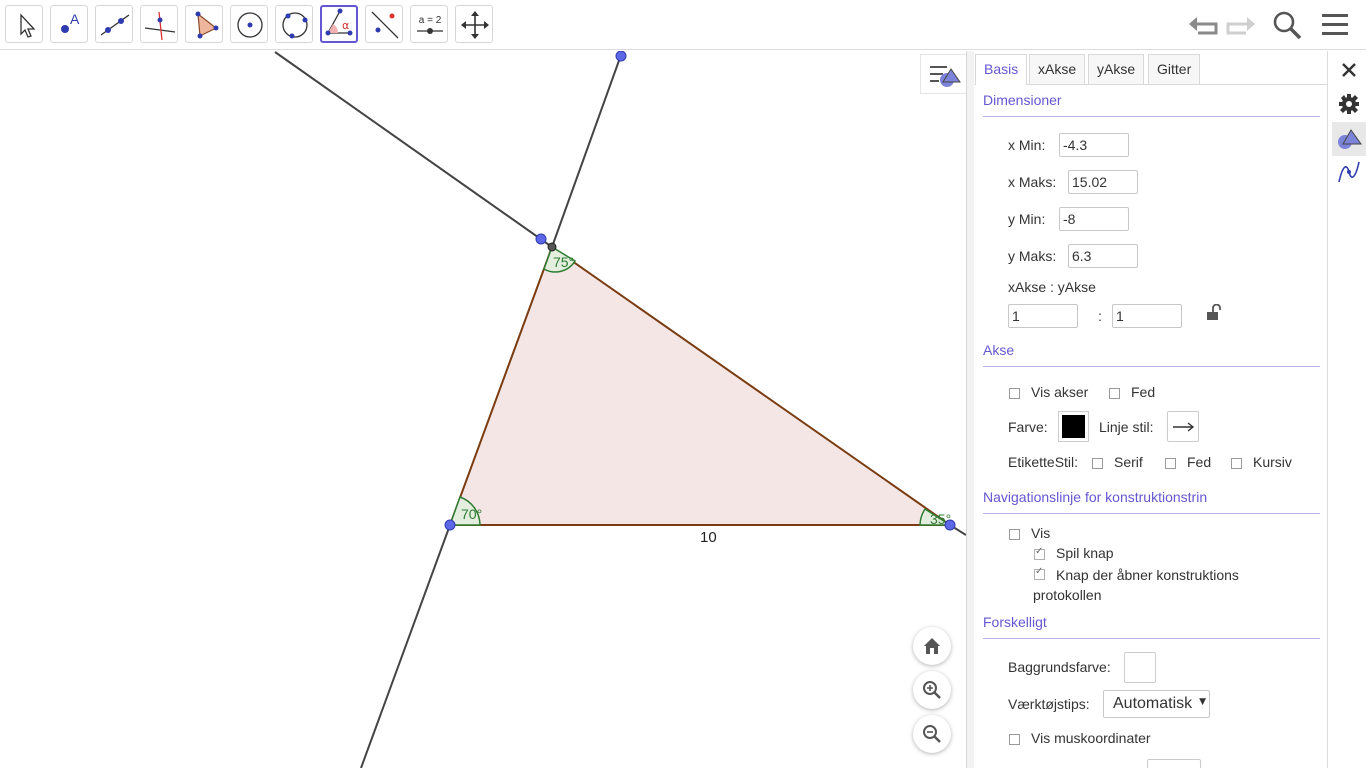 This screenshot has height=768, width=1366. I want to click on search-icon, so click(1287, 25).